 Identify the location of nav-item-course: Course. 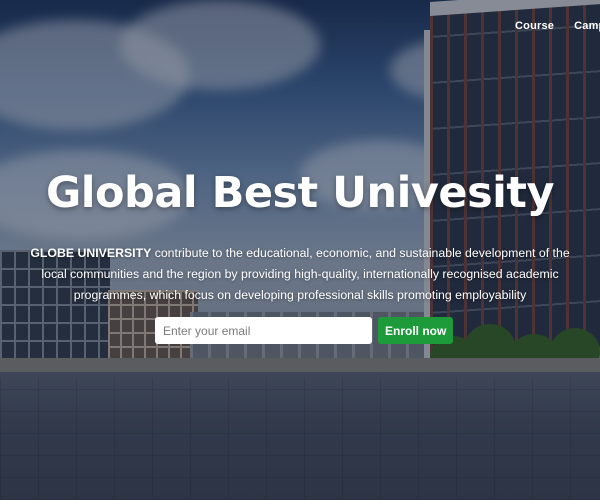
(534, 26).